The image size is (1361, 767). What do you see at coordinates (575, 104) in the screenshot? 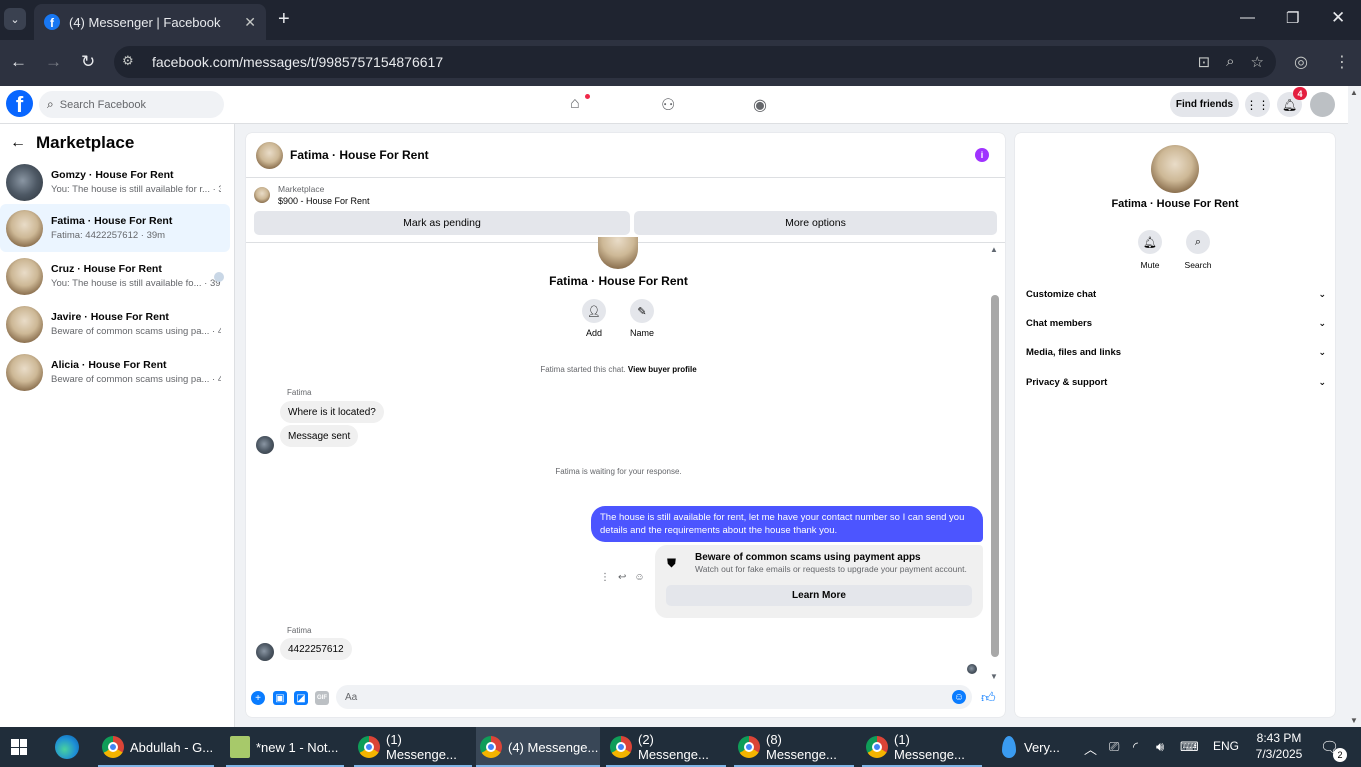
I see `home-icon: ⌂` at bounding box center [575, 104].